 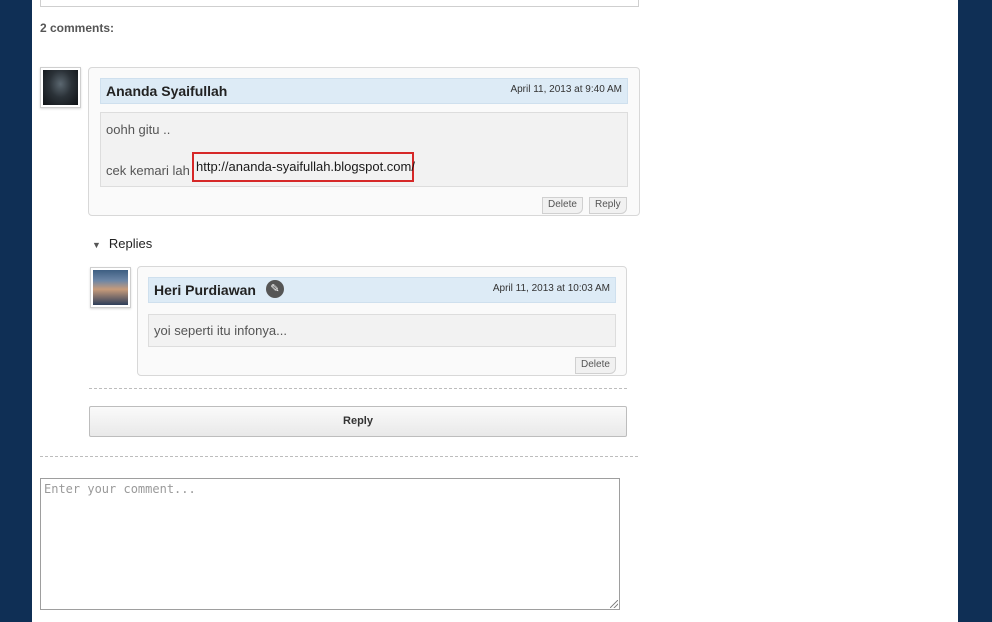 I want to click on post-footer-box, so click(x=339, y=3).